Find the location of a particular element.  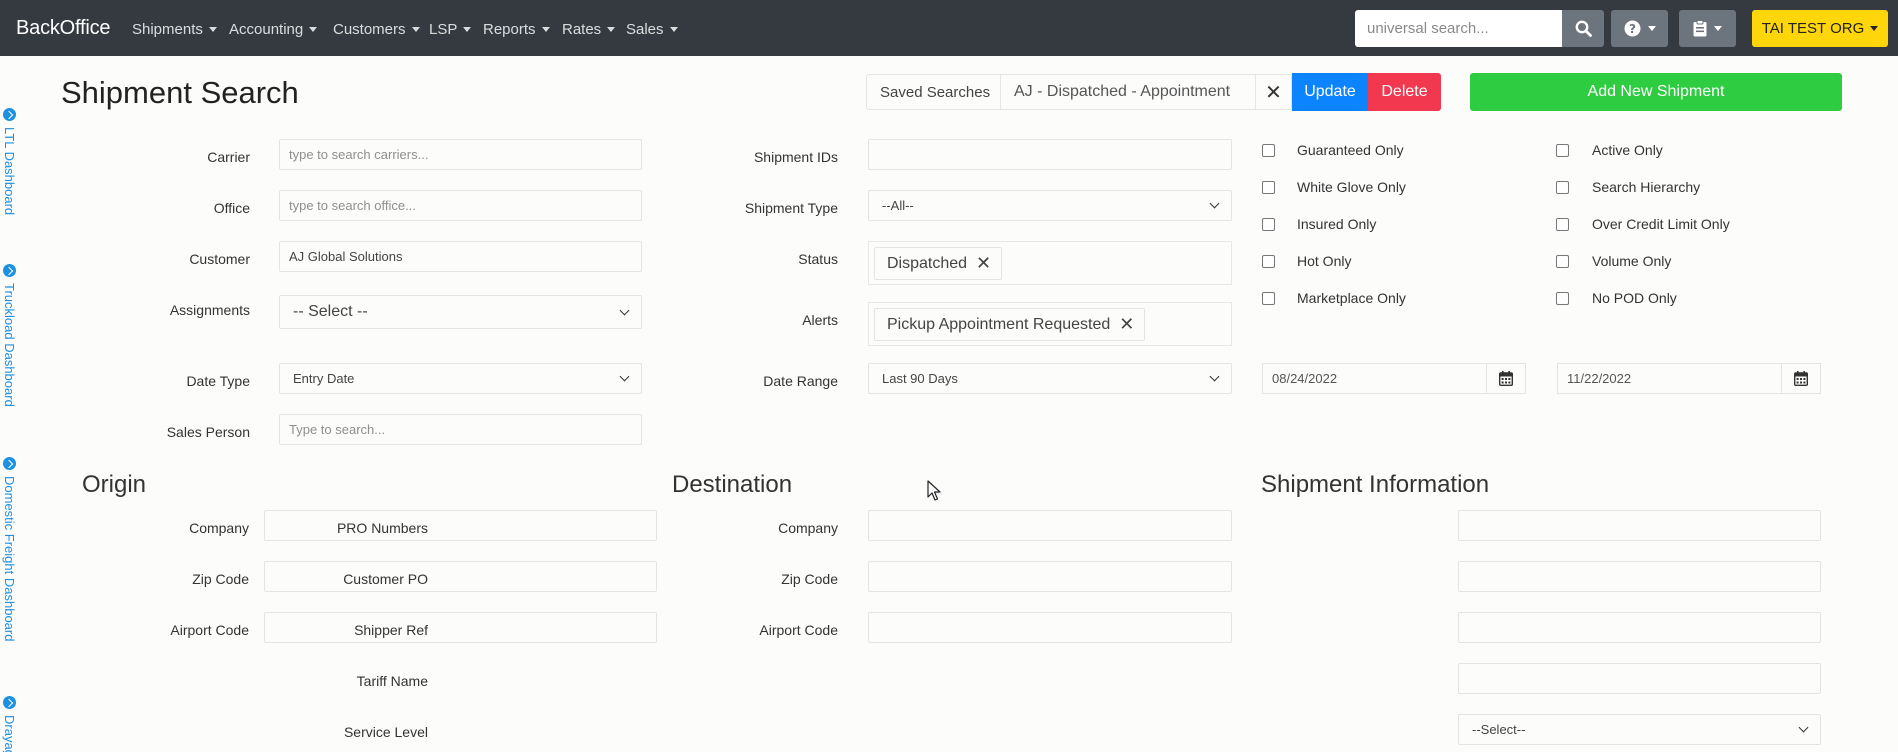

marketplace-only-checkbox is located at coordinates (1268, 298).